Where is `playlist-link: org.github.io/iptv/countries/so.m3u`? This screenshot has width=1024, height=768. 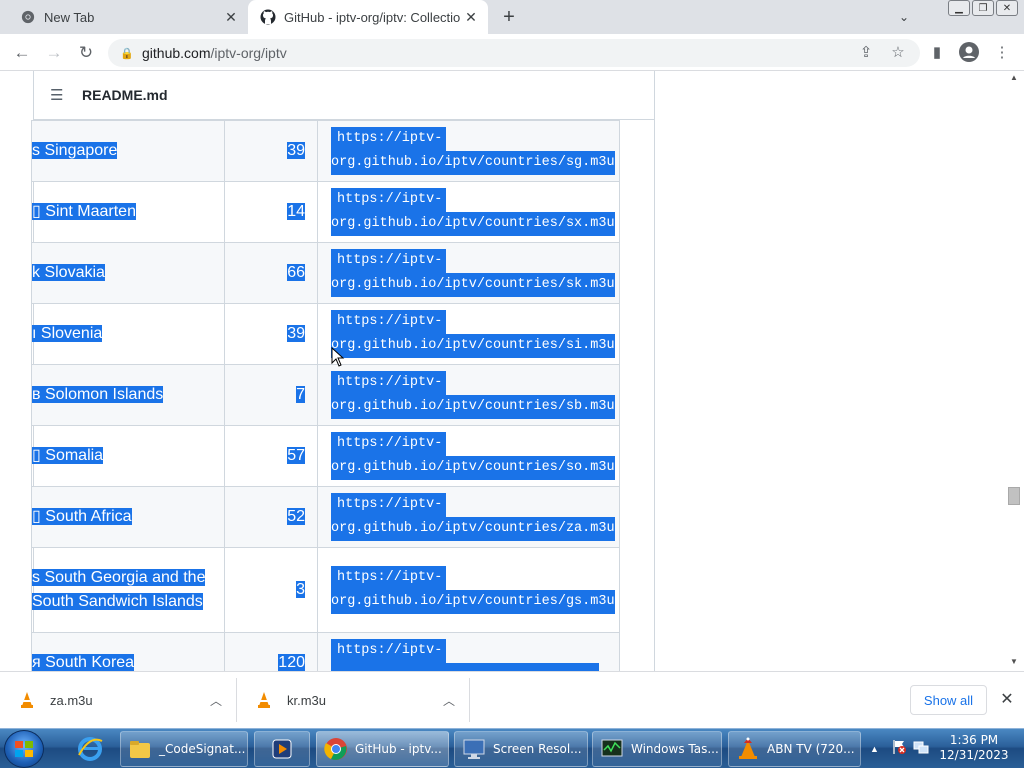 playlist-link: org.github.io/iptv/countries/so.m3u is located at coordinates (473, 468).